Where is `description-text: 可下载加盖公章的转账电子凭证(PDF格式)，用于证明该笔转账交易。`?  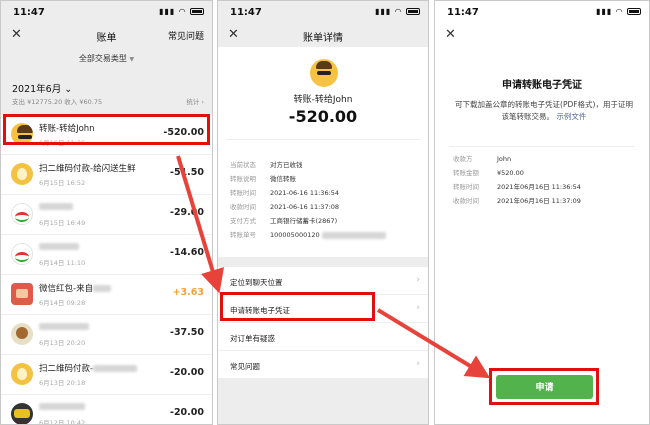 description-text: 可下载加盖公章的转账电子凭证(PDF格式)，用于证明该笔转账交易。 is located at coordinates (544, 110).